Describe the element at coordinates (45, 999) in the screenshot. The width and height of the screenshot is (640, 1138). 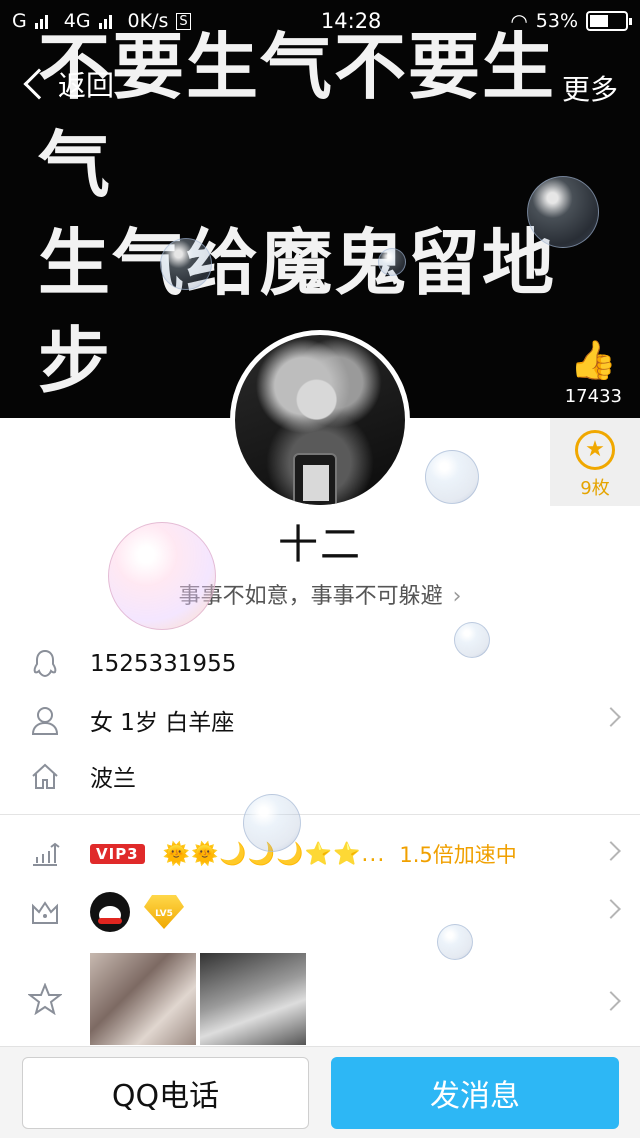
I see `qzone-star-icon` at that location.